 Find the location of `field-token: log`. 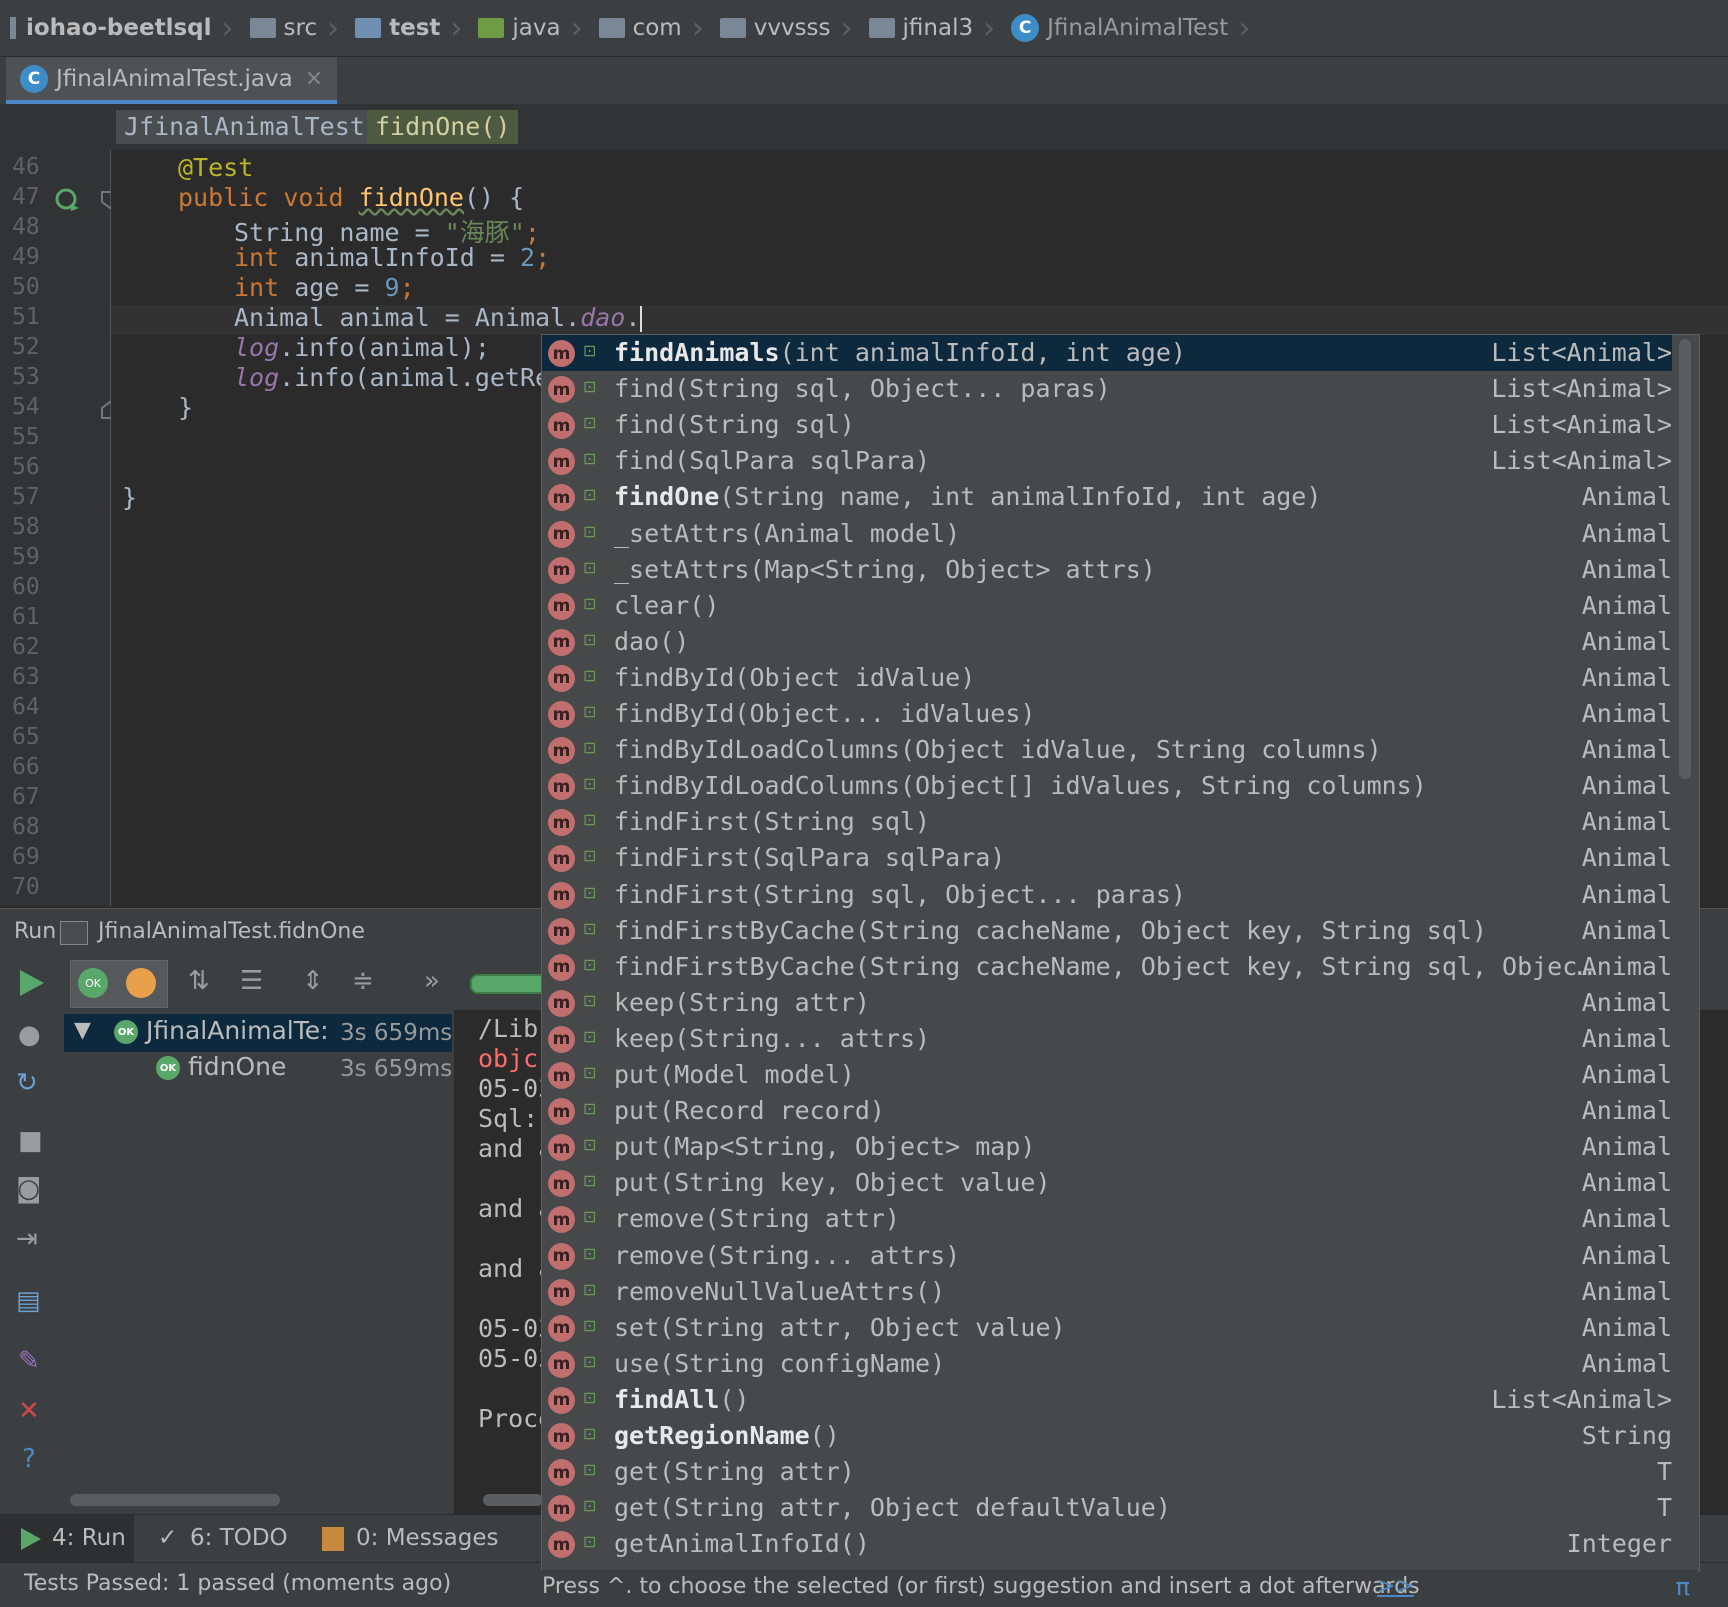

field-token: log is located at coordinates (257, 377).